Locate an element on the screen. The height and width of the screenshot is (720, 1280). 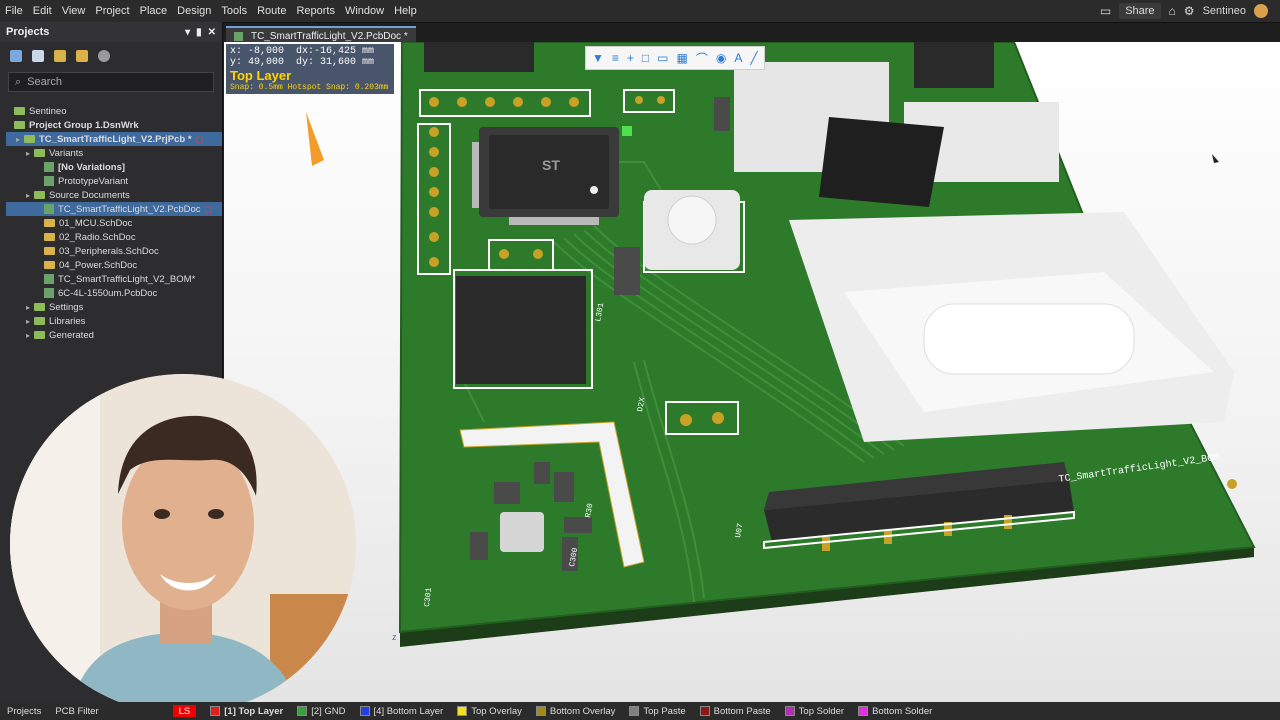
tree-item-label: 02_Radio.SchDoc is located at coordinates (97, 237).